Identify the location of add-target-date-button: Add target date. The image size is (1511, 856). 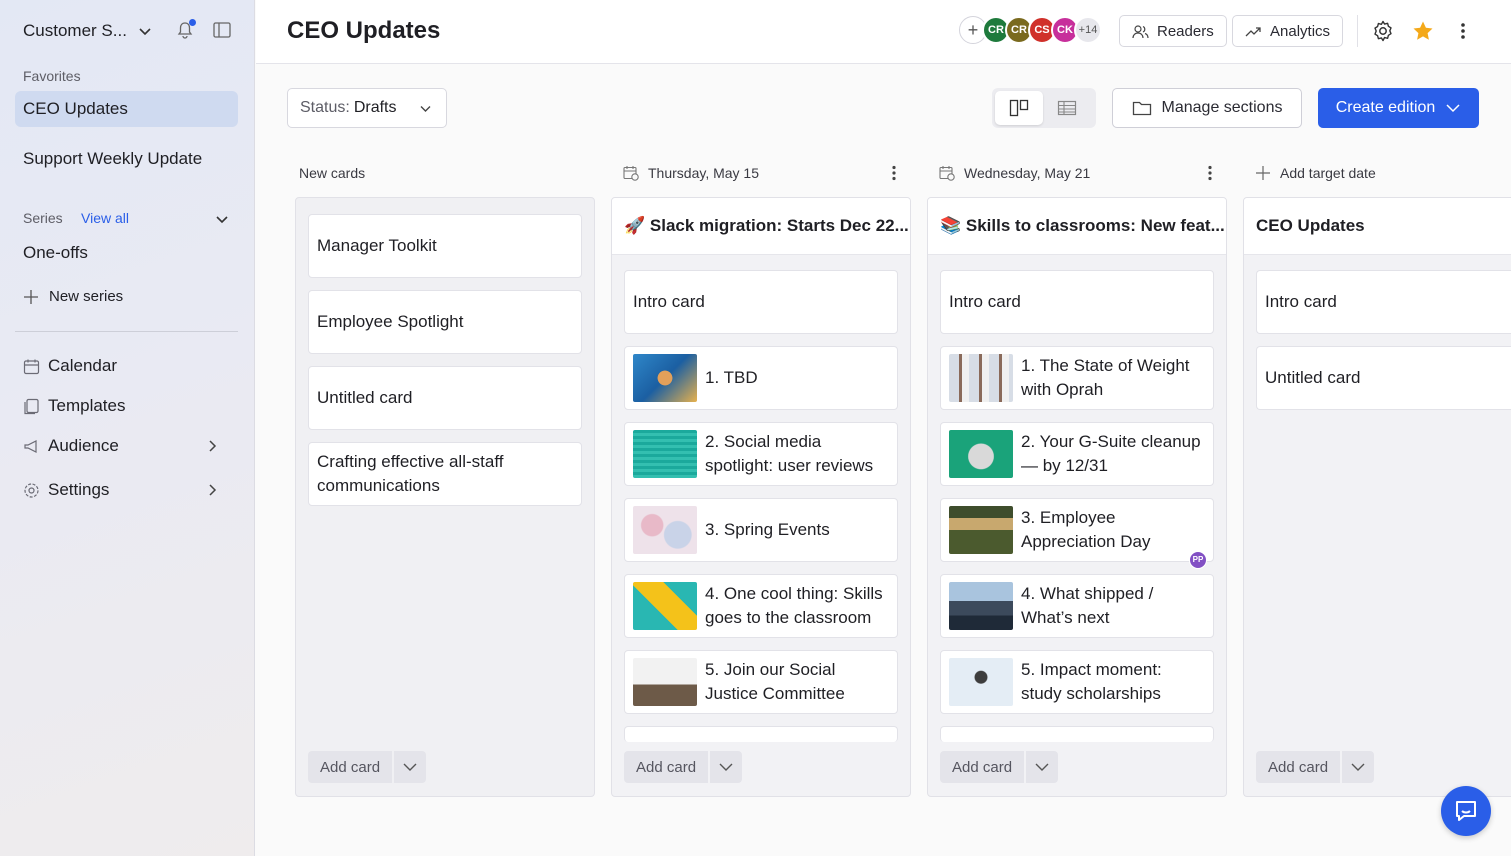
(1365, 173).